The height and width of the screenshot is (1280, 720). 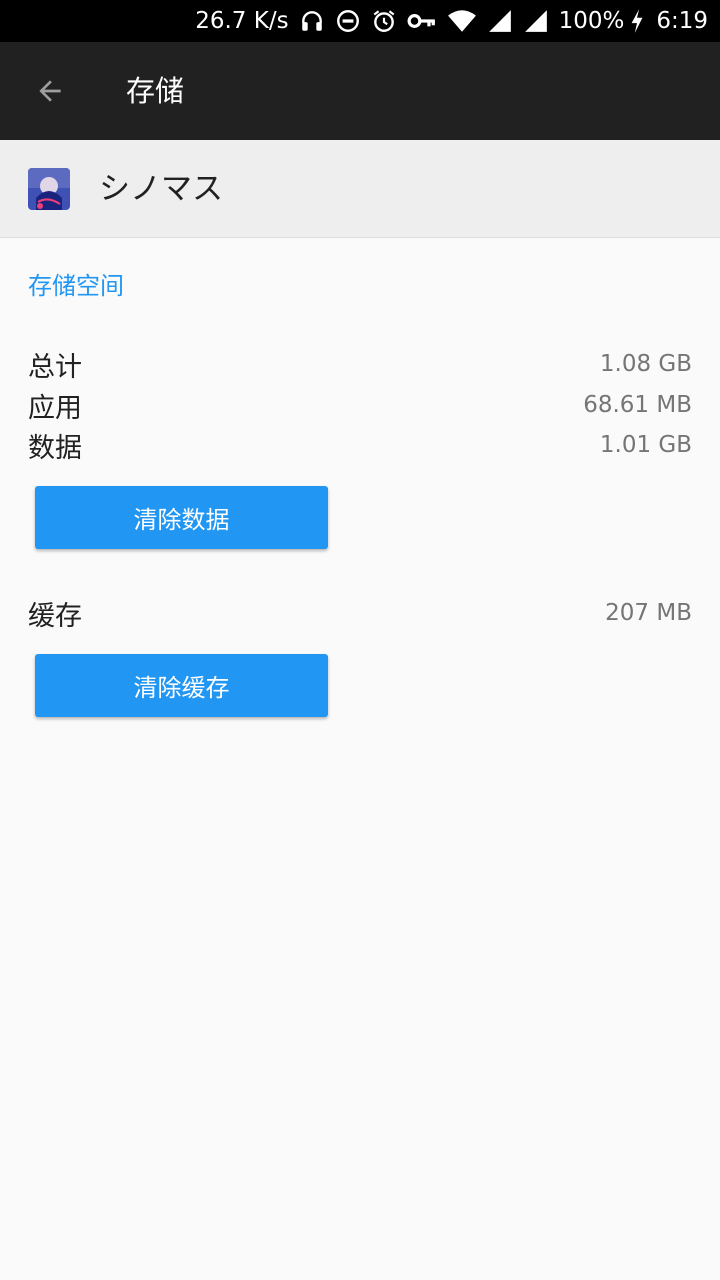 I want to click on status-bar: 26.7 K/s 100% 6:19, so click(x=360, y=21).